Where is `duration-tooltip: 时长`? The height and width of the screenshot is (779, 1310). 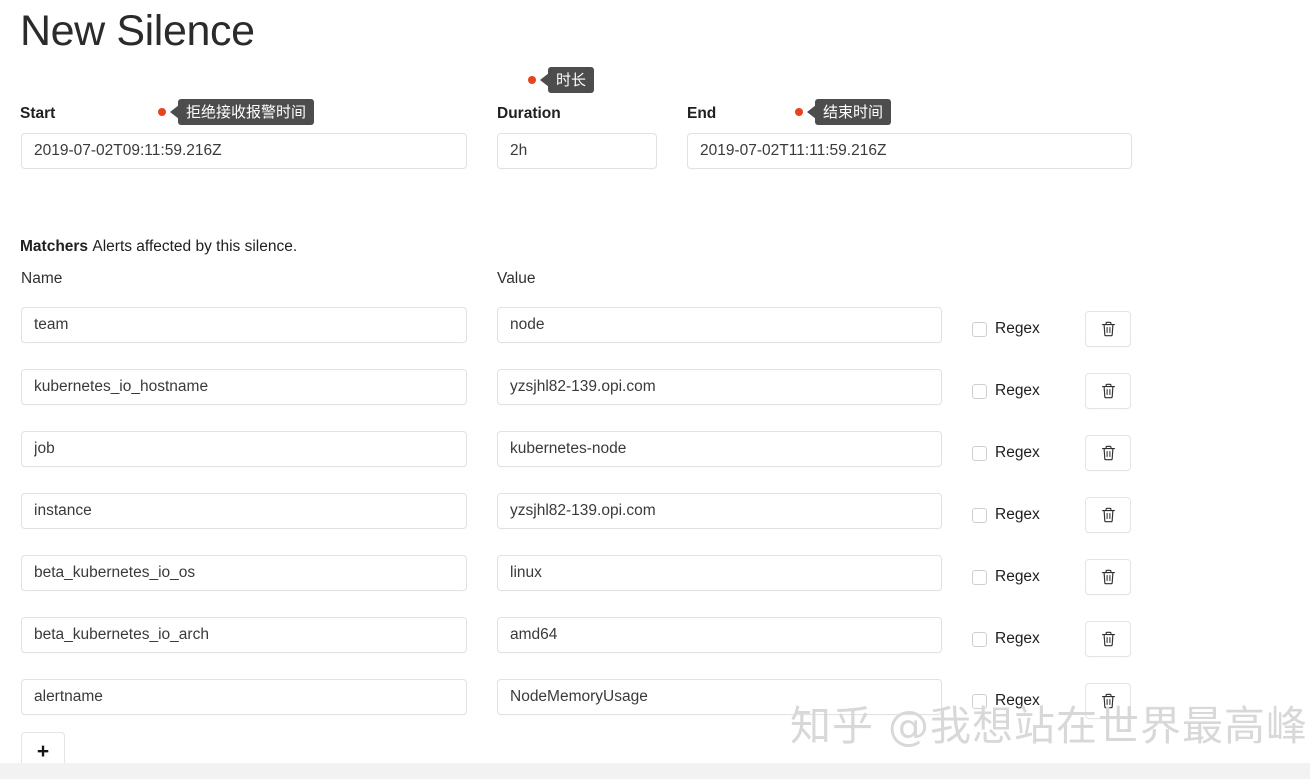
duration-tooltip: 时长 is located at coordinates (561, 80).